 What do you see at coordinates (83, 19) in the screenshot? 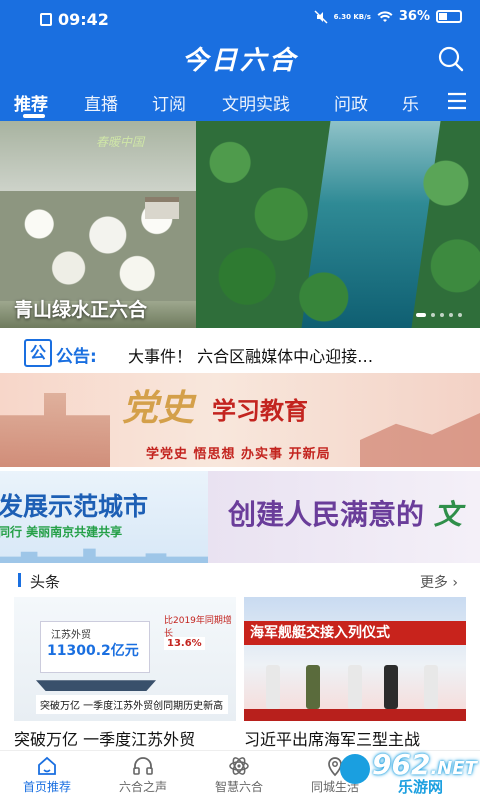
I see `status-time: 09:42` at bounding box center [83, 19].